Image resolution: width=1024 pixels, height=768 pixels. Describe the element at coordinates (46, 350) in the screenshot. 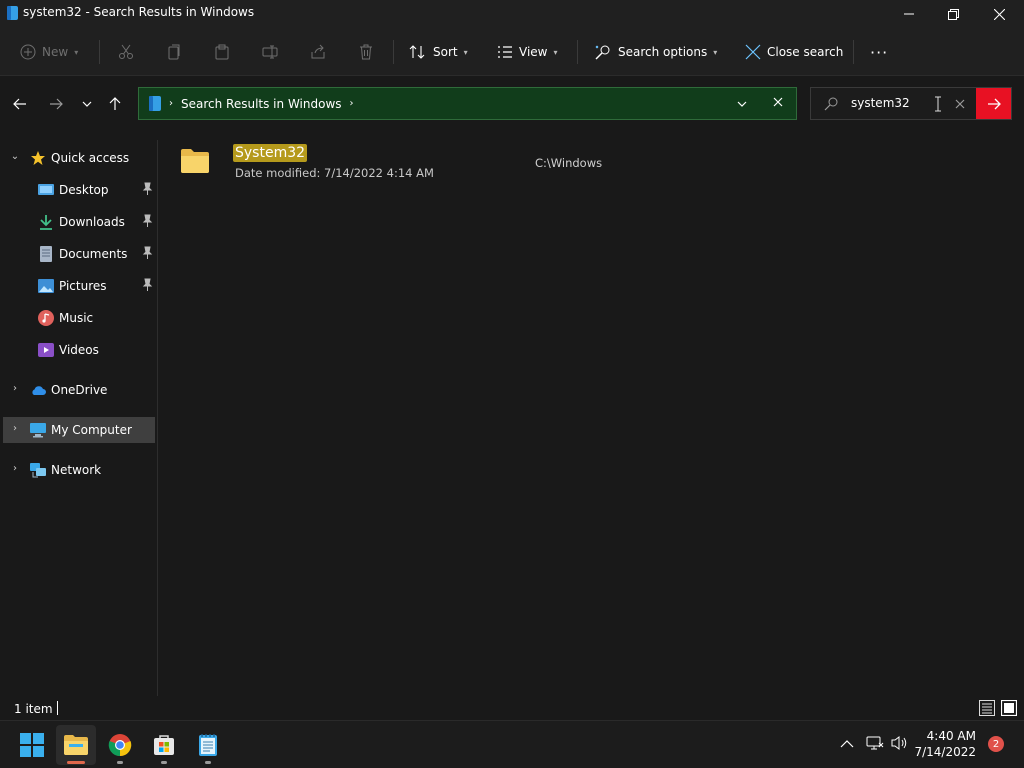

I see `videos-icon` at that location.